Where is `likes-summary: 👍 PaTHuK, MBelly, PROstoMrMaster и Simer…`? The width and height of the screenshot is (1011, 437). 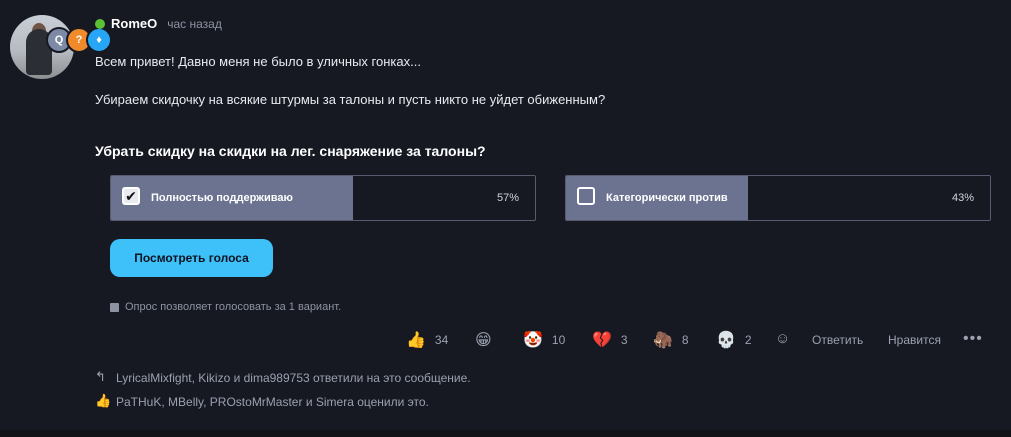 likes-summary: 👍 PaTHuK, MBelly, PROstoMrMaster и Simer… is located at coordinates (262, 401).